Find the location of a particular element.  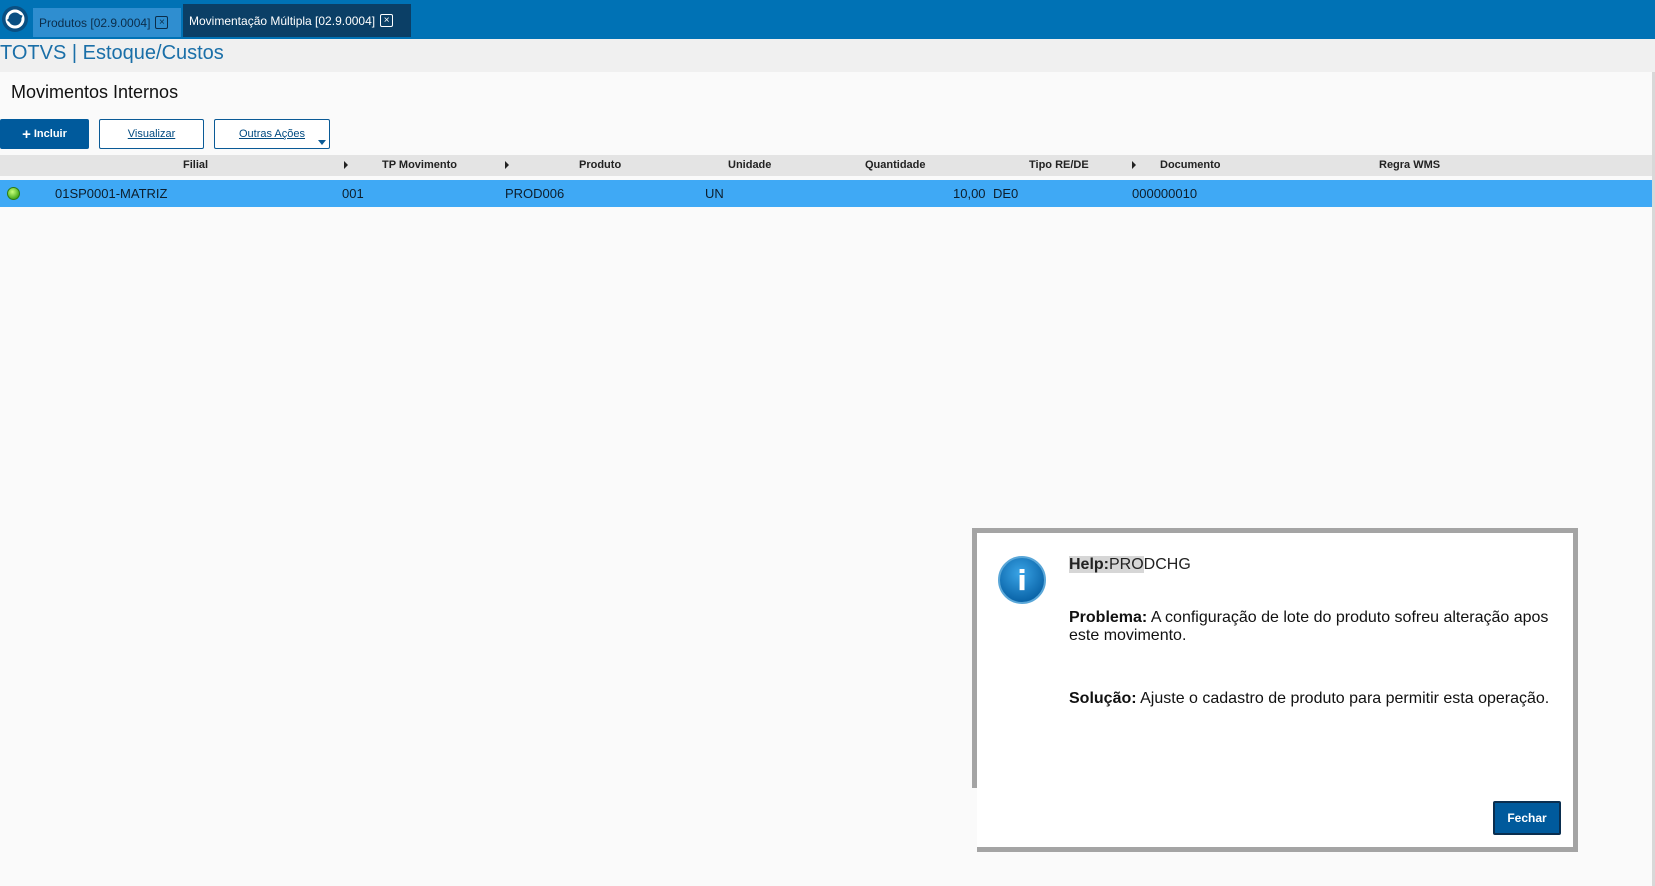

chevron-down-icon is located at coordinates (322, 142).